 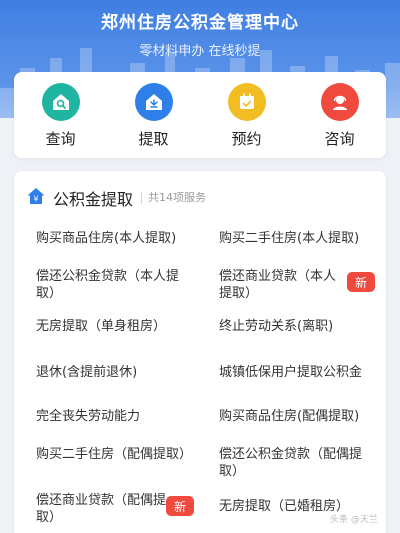 What do you see at coordinates (153, 102) in the screenshot?
I see `house-withdraw-icon` at bounding box center [153, 102].